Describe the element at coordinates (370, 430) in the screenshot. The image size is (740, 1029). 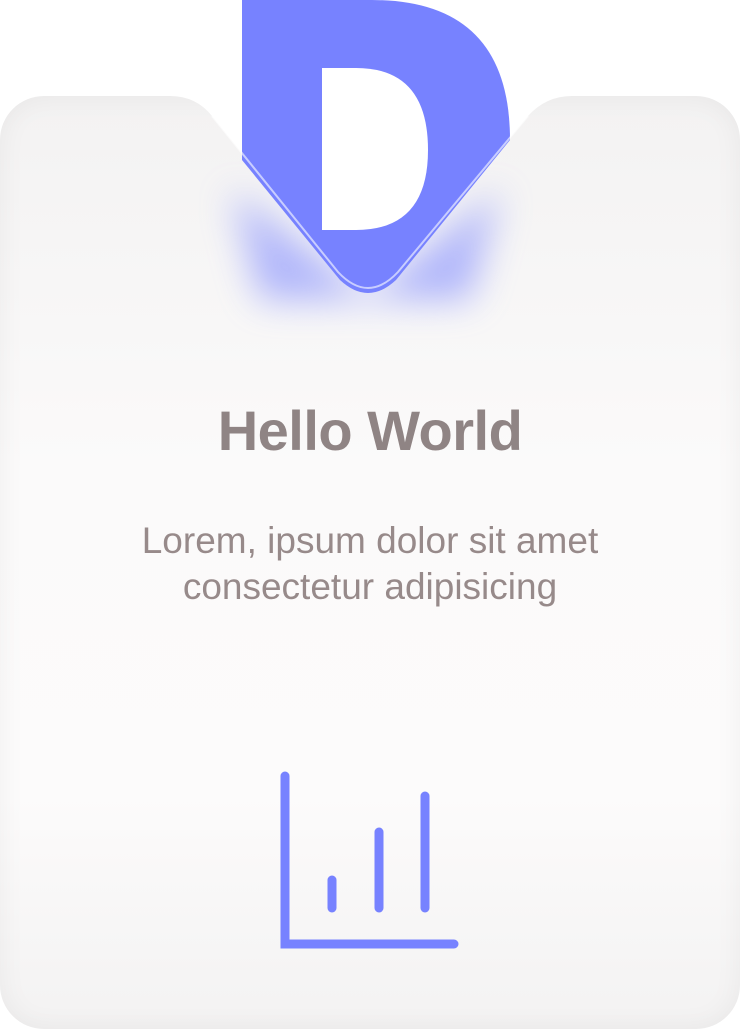
I see `card-title: Hello World` at that location.